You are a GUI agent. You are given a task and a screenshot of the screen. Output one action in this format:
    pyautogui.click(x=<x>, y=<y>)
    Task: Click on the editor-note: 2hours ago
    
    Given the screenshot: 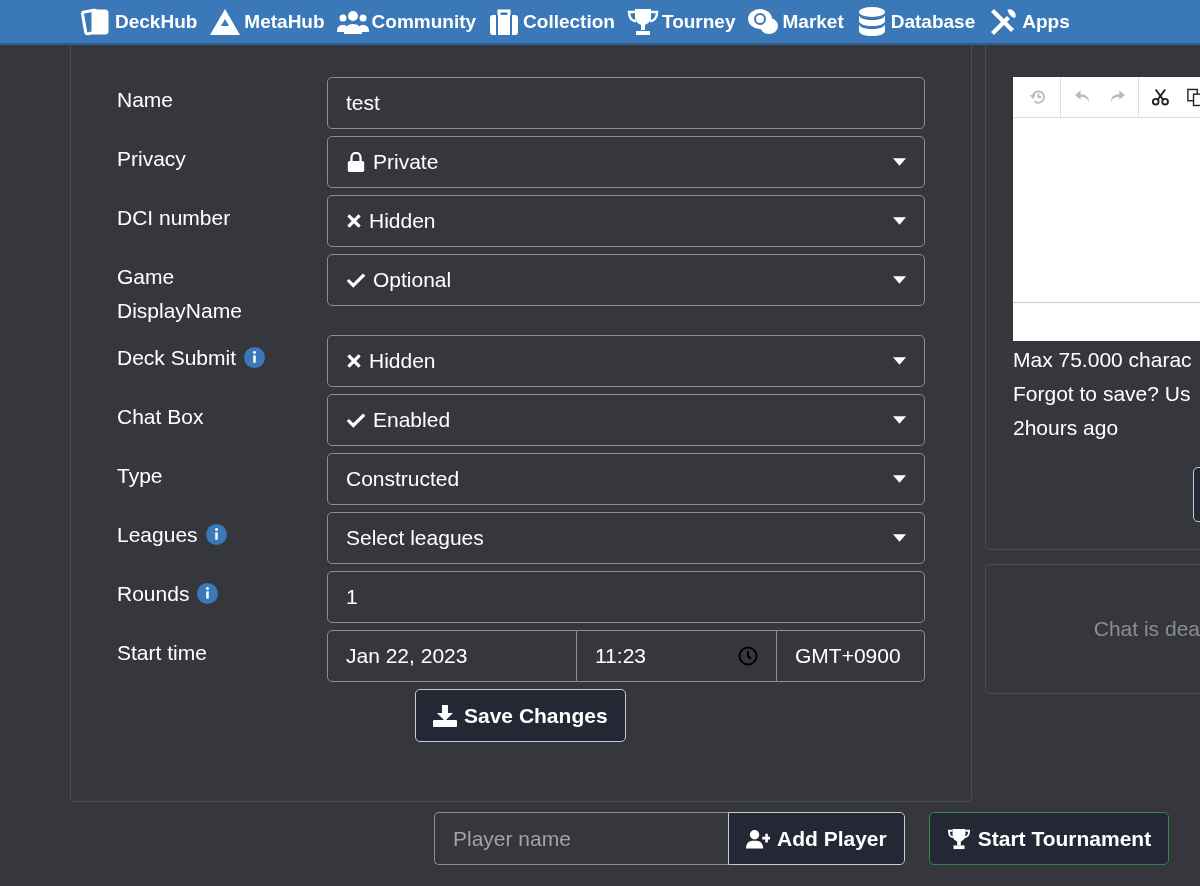 What is the action you would take?
    pyautogui.click(x=1066, y=428)
    